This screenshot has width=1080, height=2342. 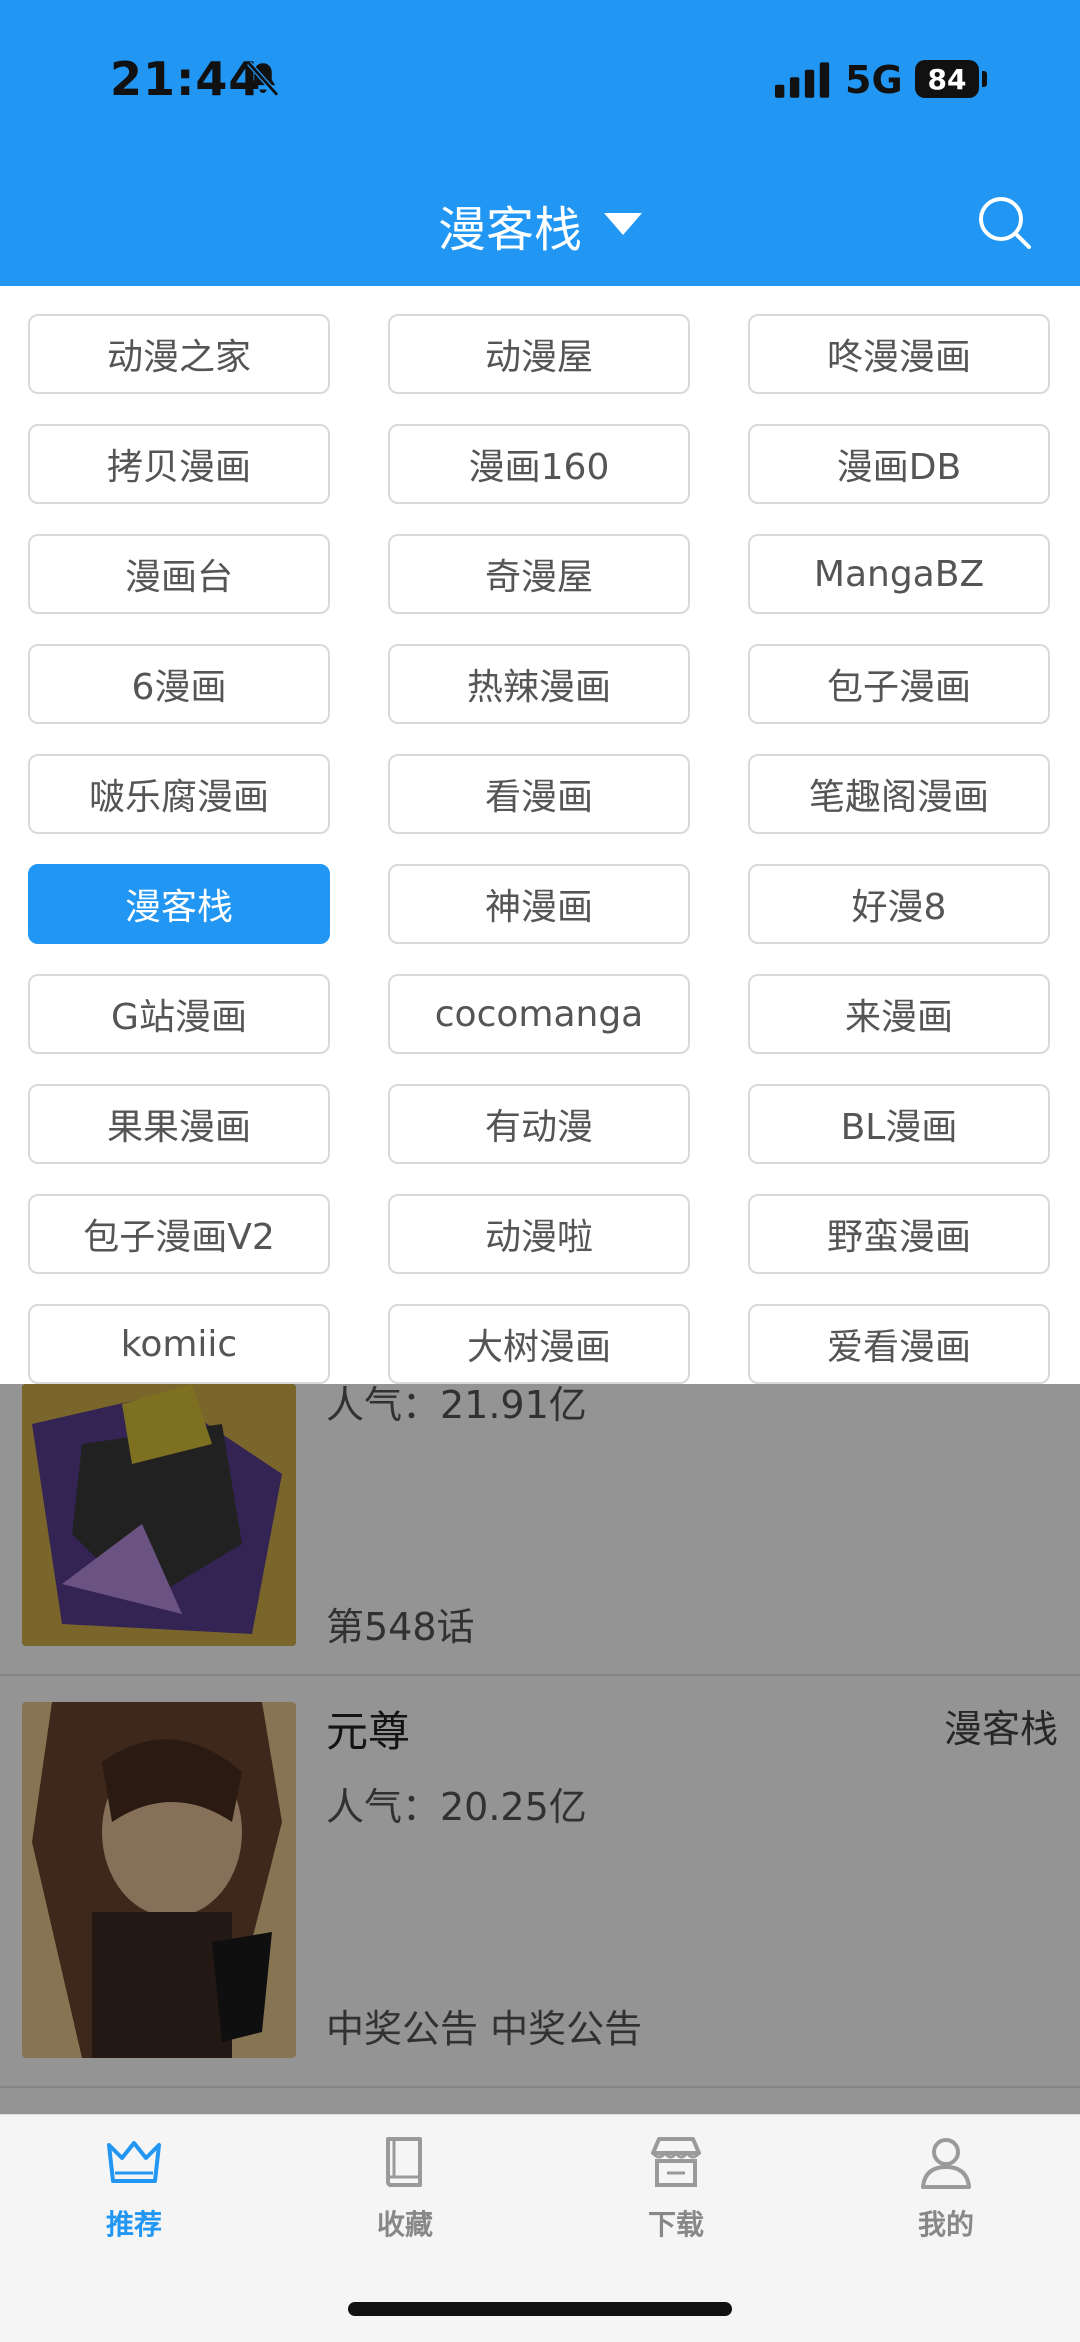 What do you see at coordinates (984, 79) in the screenshot?
I see `battery-tip` at bounding box center [984, 79].